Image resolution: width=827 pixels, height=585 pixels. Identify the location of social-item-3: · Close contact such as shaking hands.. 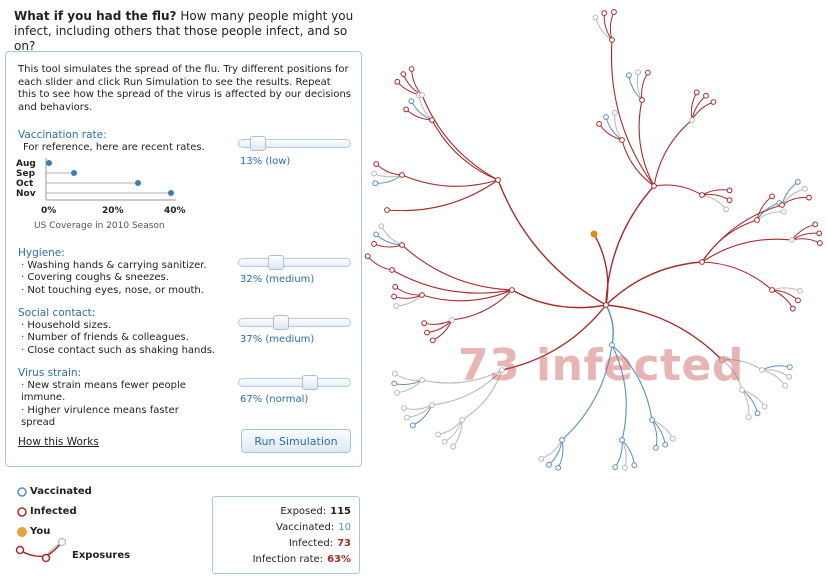
(118, 350).